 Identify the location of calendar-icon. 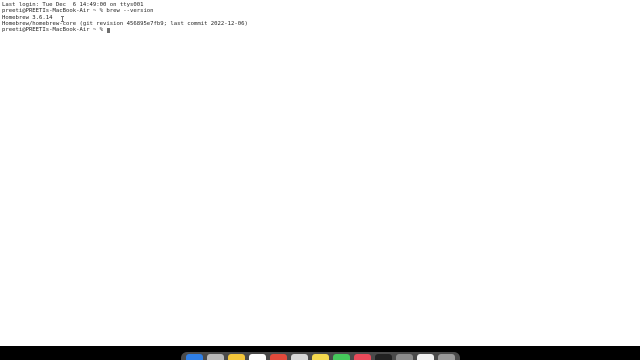
(257, 357).